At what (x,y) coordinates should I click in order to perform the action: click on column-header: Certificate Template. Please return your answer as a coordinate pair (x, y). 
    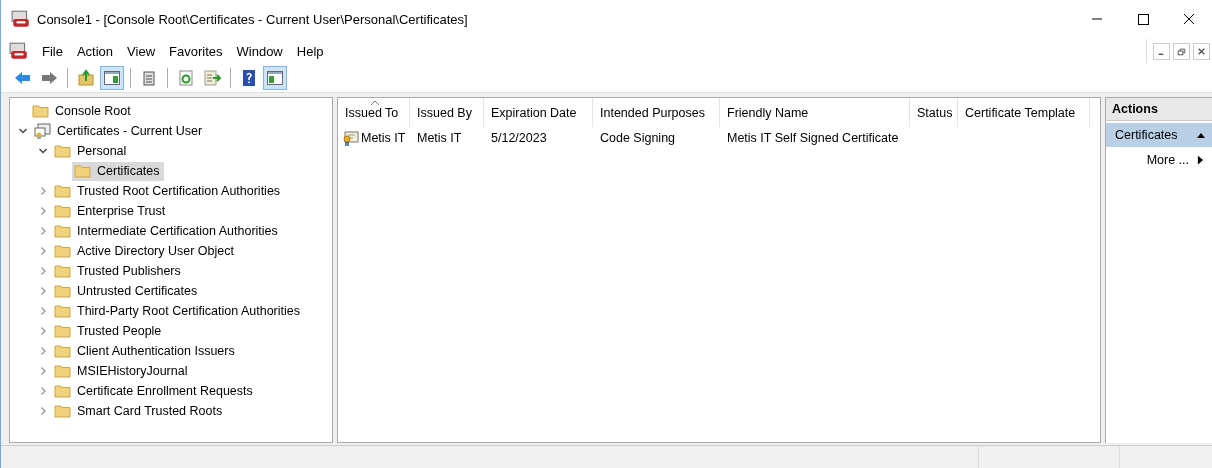
    Looking at the image, I should click on (1024, 112).